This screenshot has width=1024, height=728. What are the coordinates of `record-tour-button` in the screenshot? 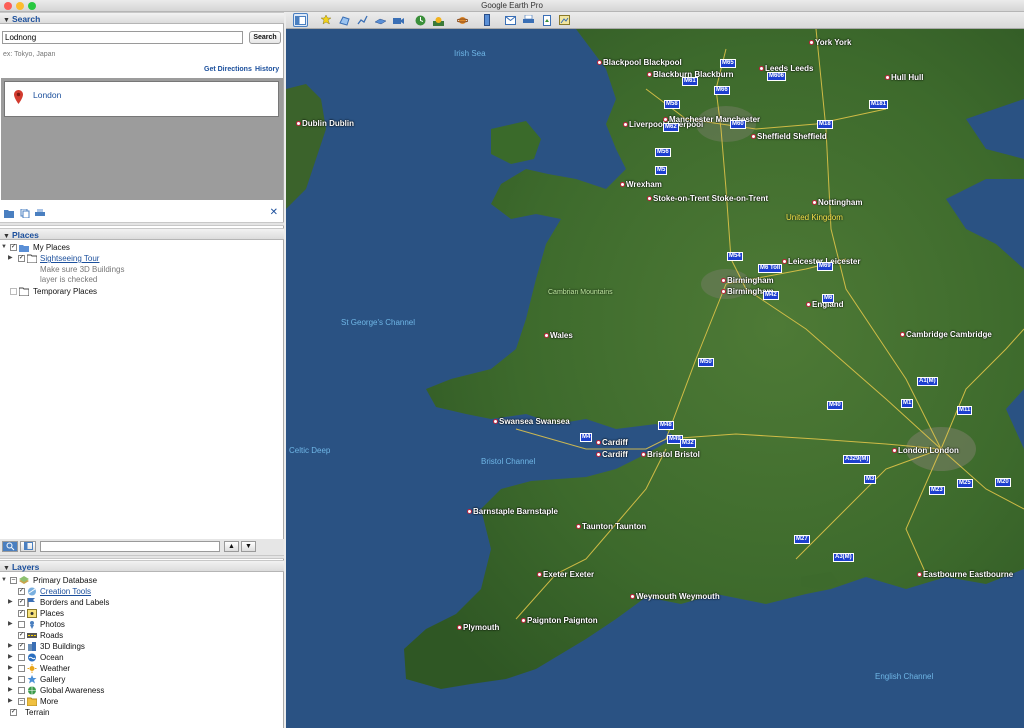 It's located at (398, 20).